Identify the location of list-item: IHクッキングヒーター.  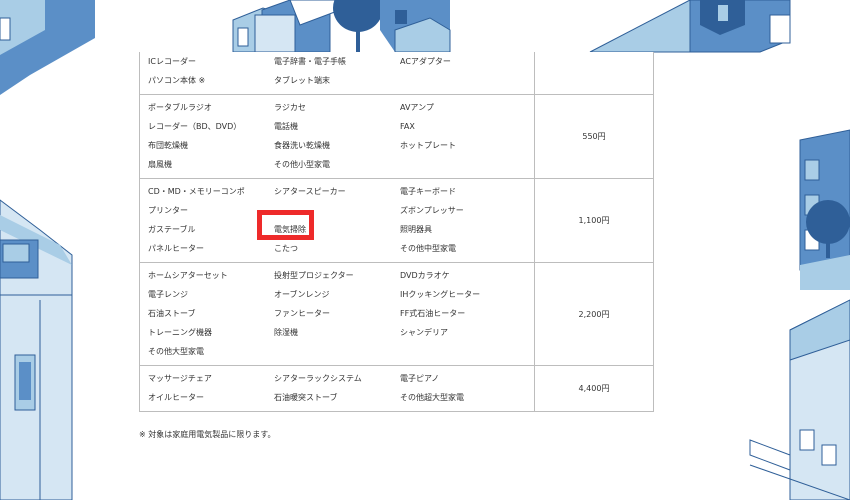
(440, 294).